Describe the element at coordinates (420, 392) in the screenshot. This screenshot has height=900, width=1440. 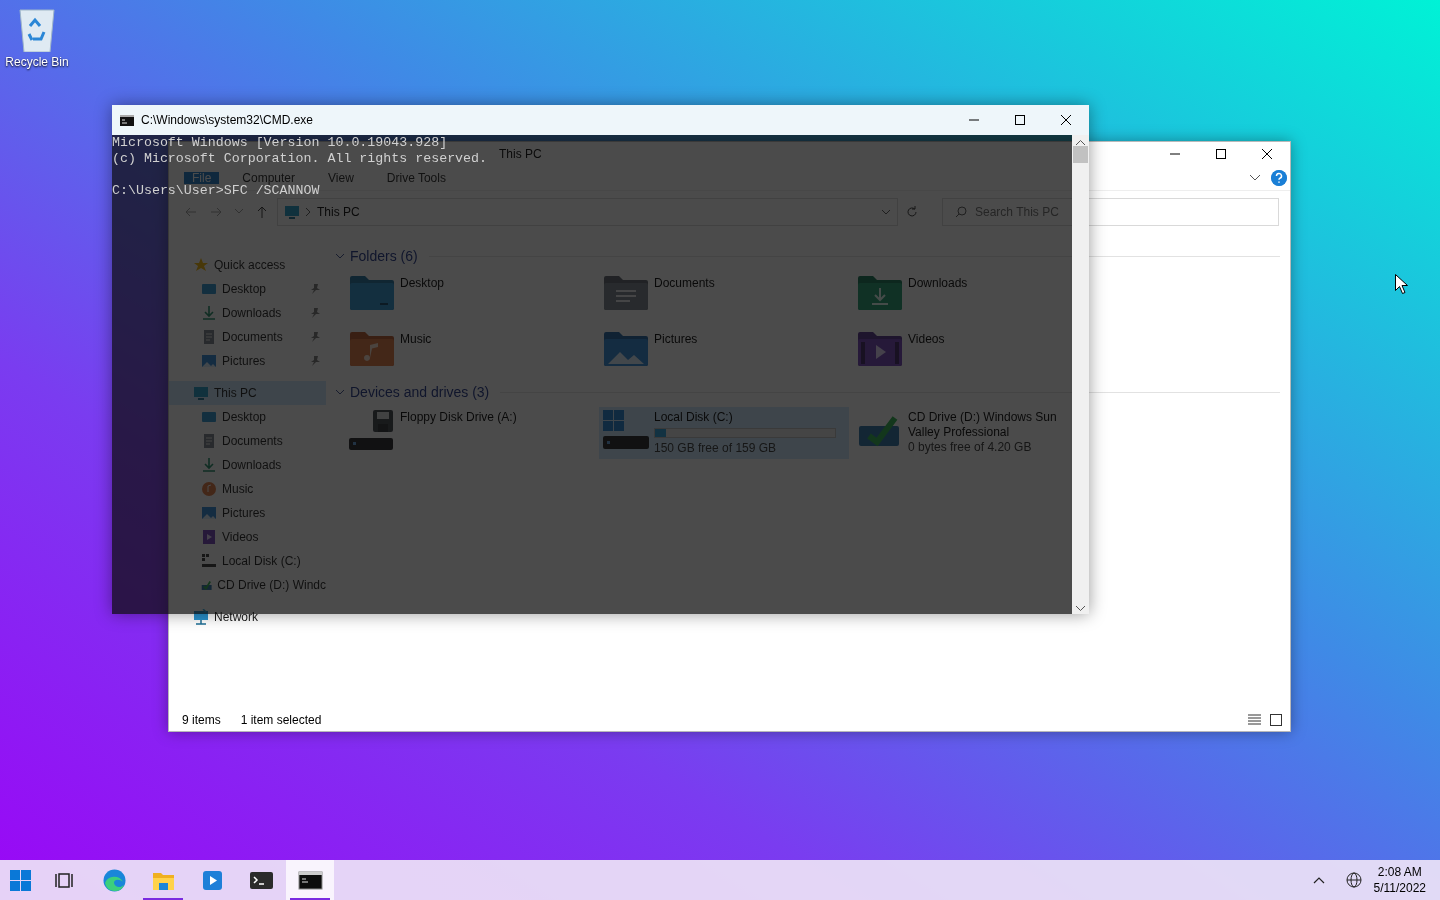
I see `group-header: Devices and drives (3)` at that location.